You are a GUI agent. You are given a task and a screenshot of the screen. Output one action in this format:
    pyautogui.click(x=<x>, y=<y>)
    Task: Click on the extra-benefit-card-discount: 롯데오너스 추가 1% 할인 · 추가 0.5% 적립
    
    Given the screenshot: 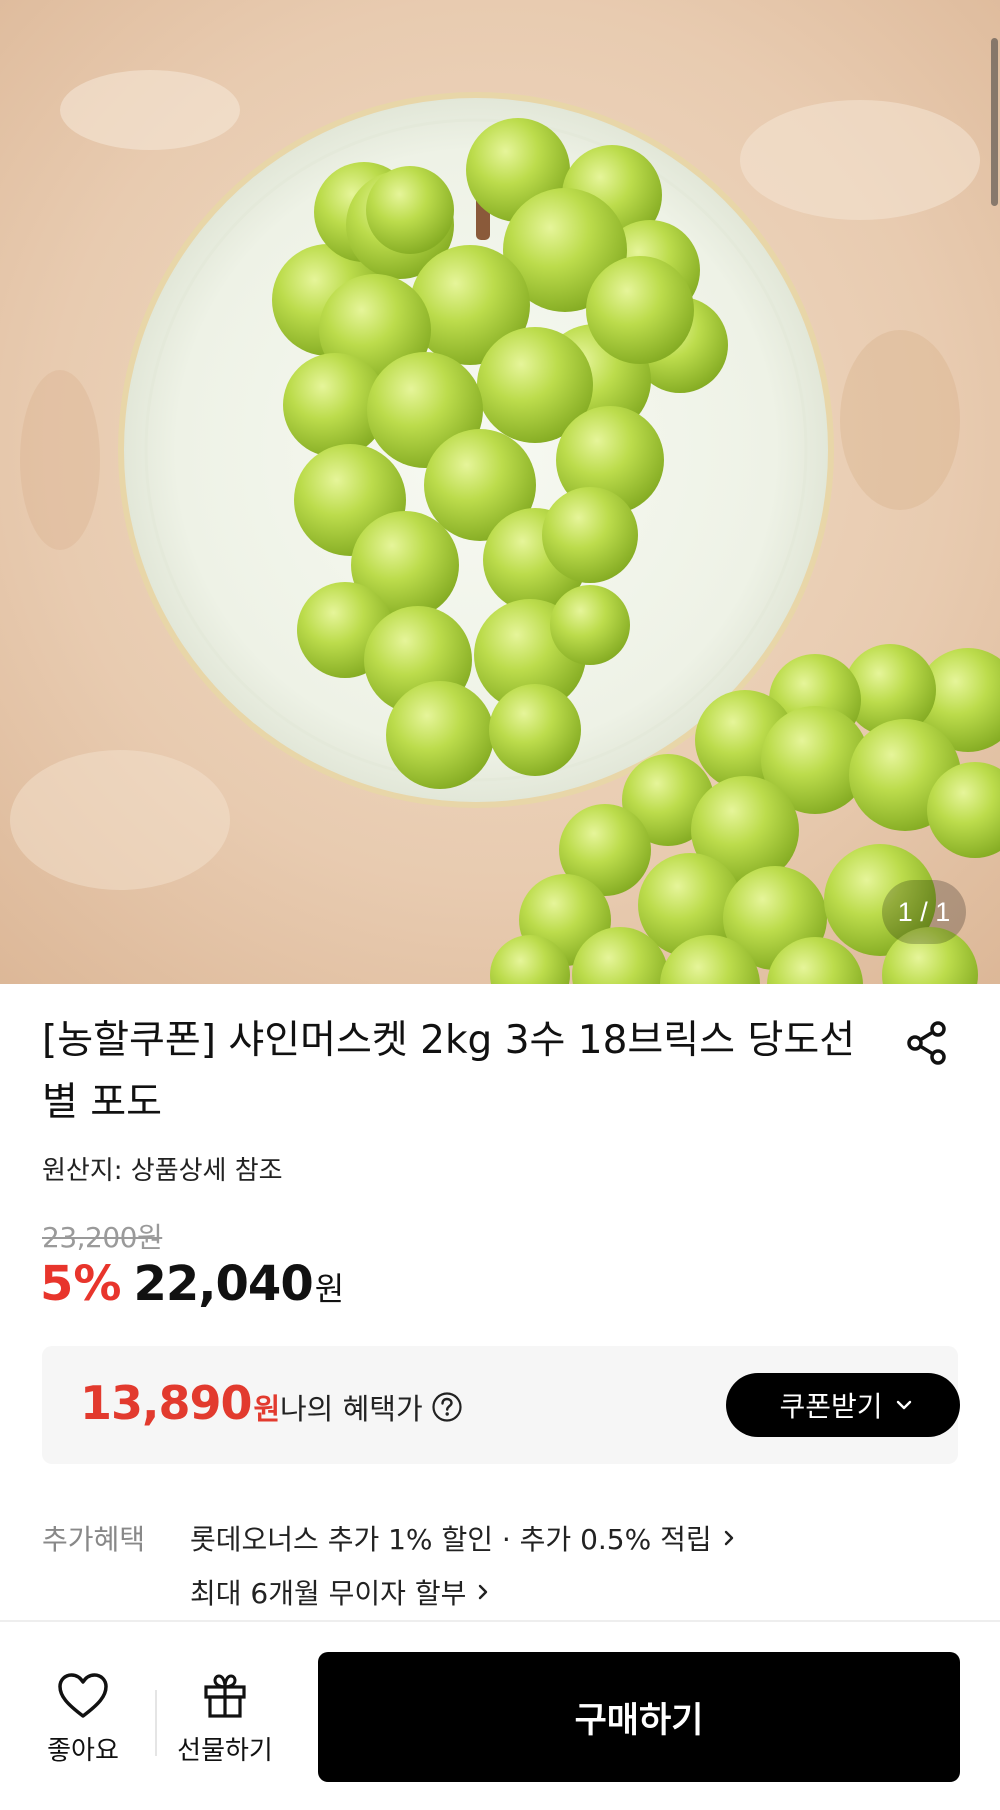 What is the action you would take?
    pyautogui.click(x=464, y=1538)
    